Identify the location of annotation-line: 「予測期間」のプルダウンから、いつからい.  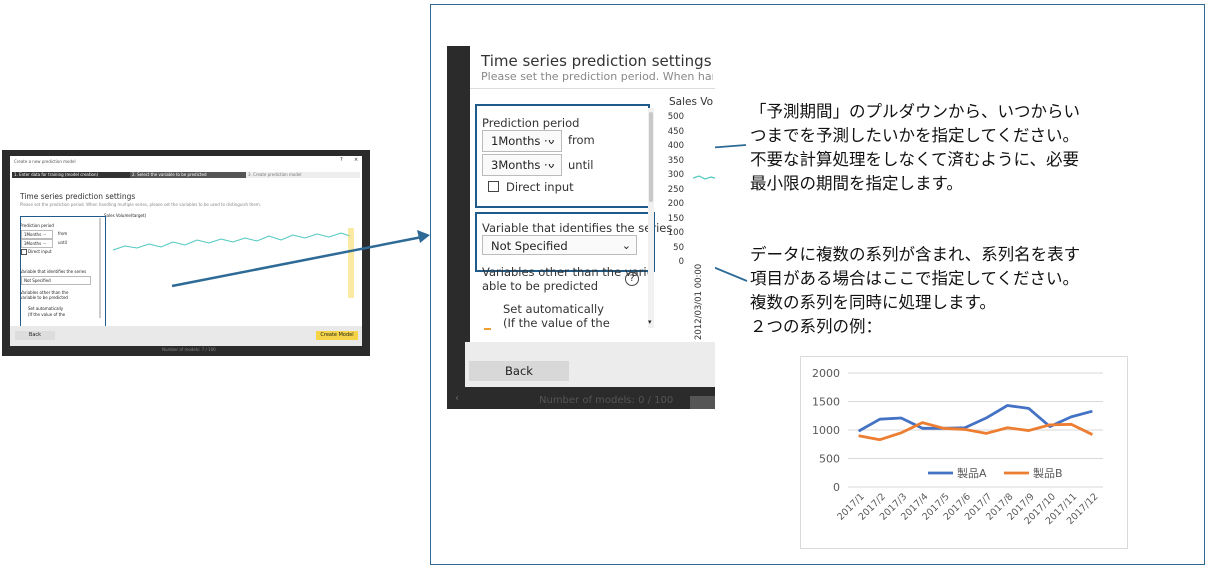
(915, 111).